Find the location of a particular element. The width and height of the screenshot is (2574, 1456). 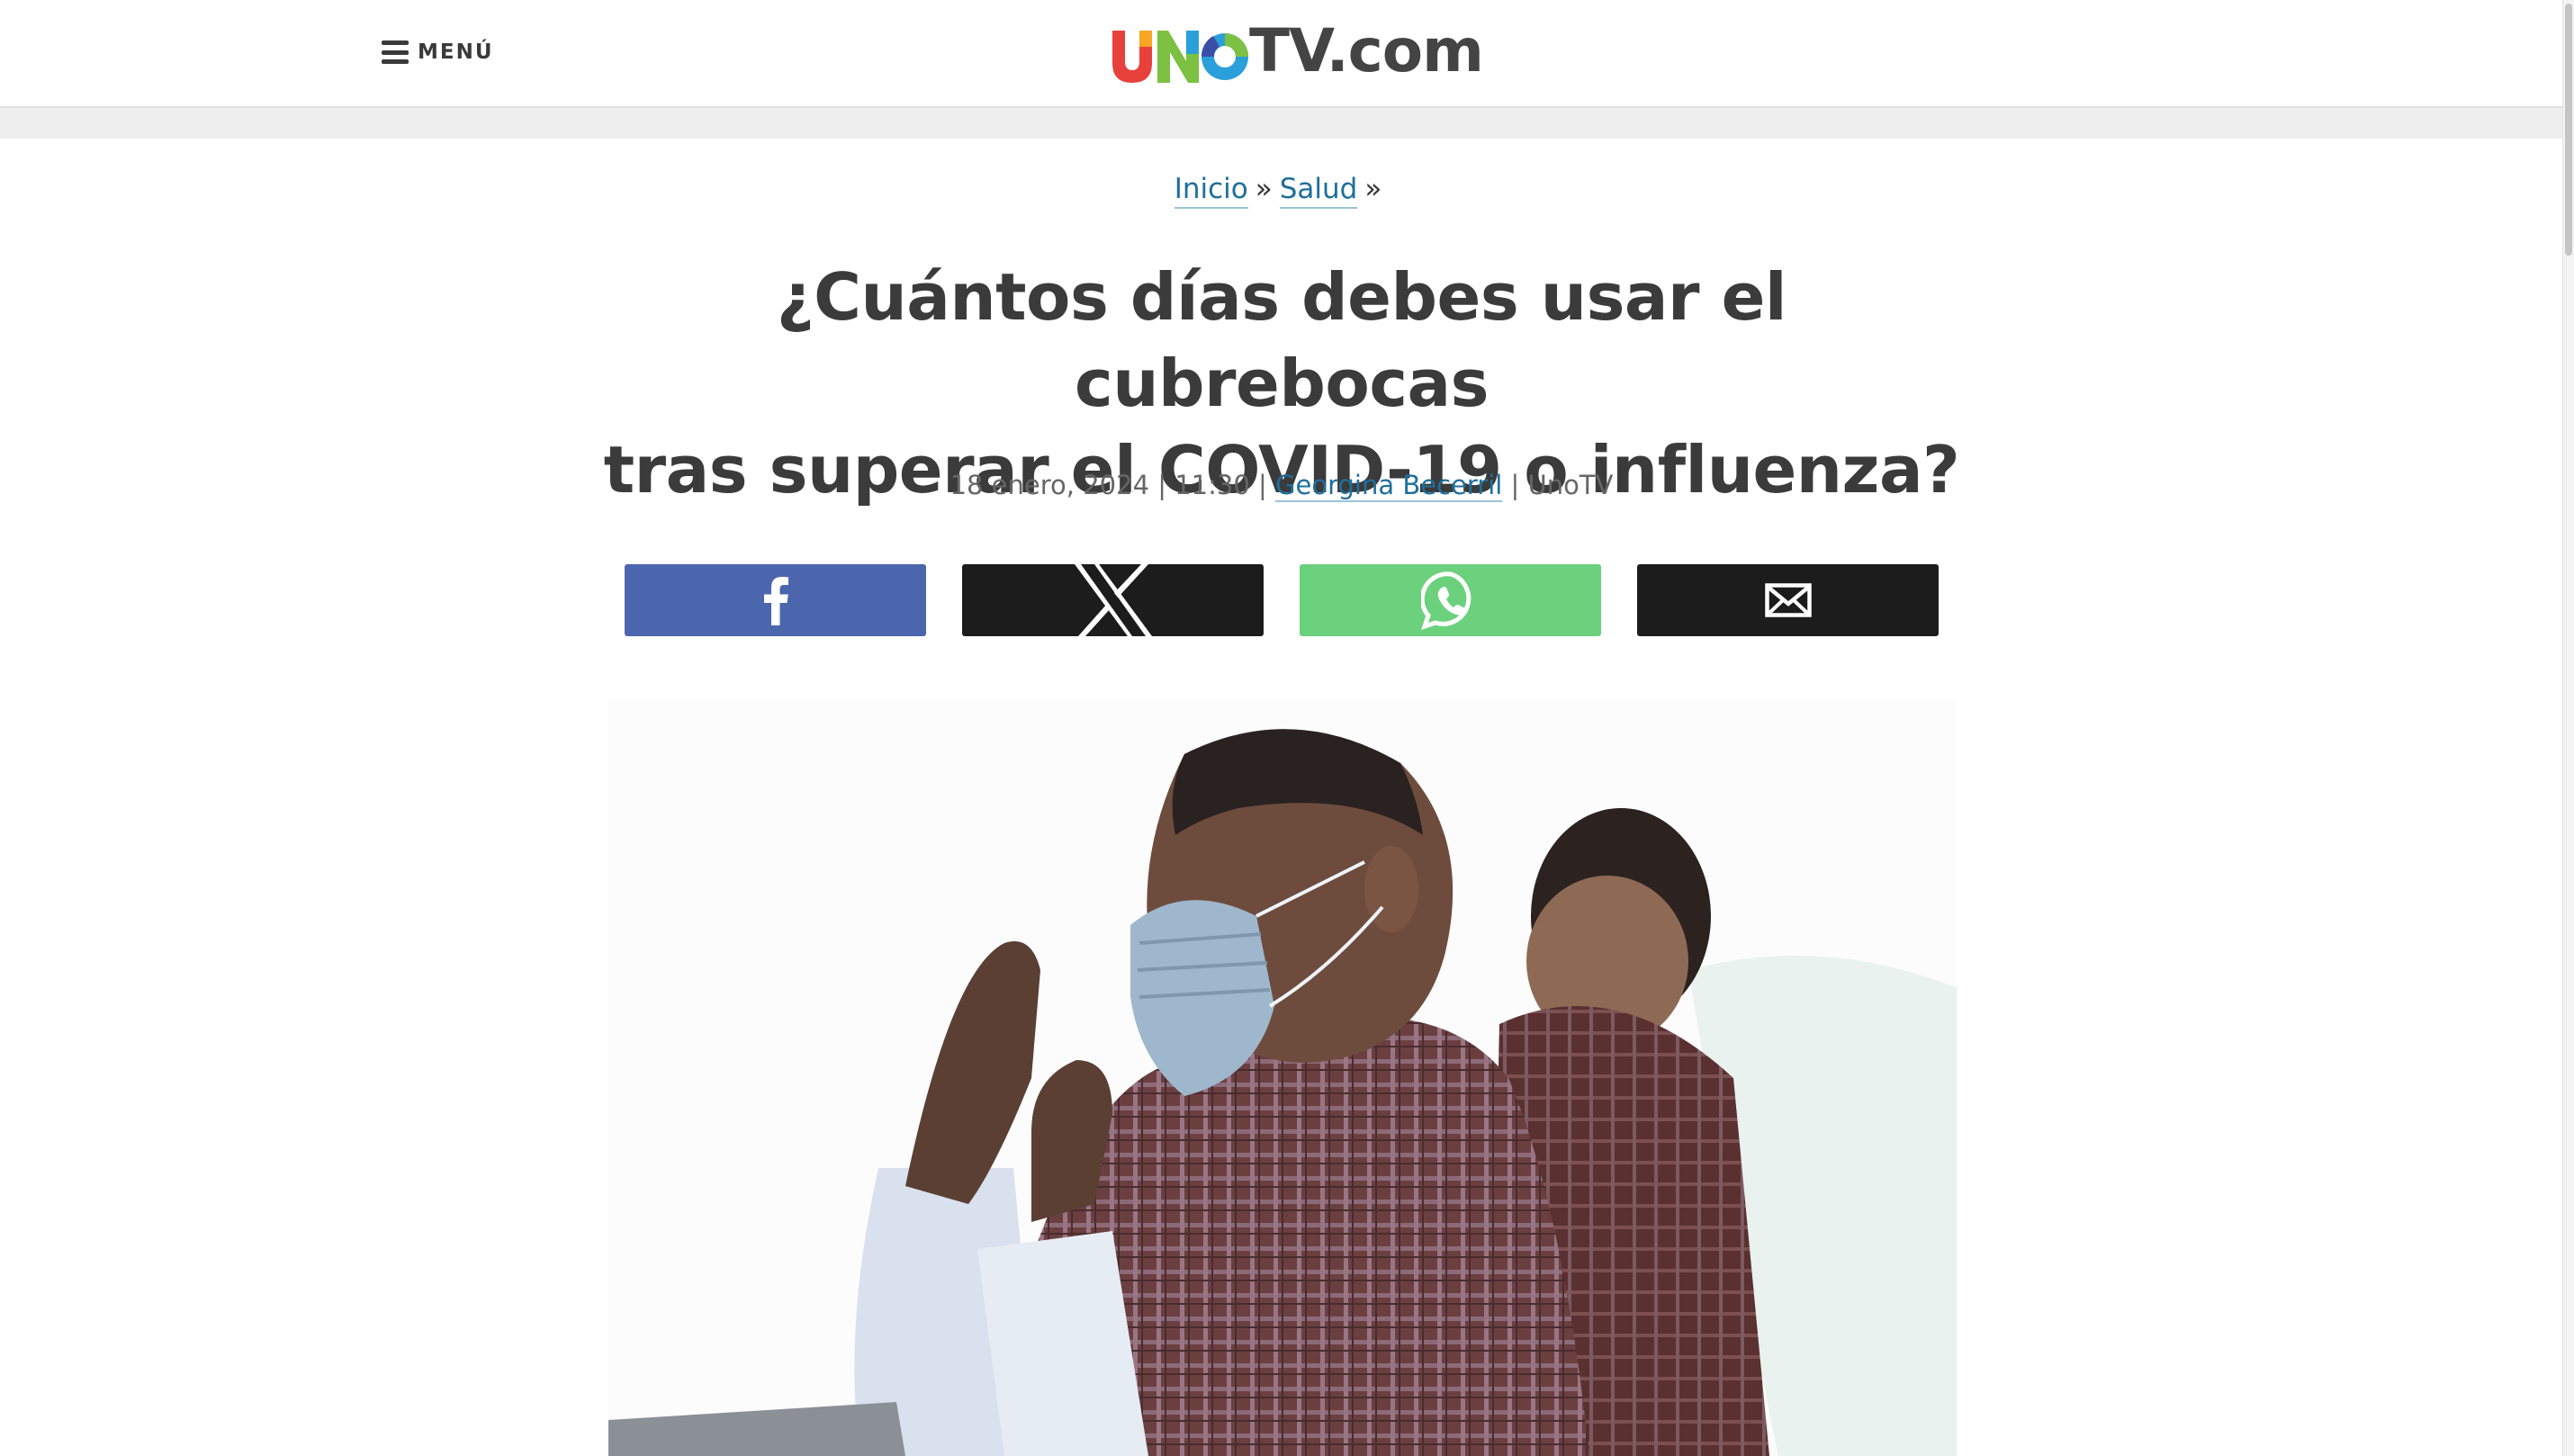

share-facebook-button is located at coordinates (776, 600).